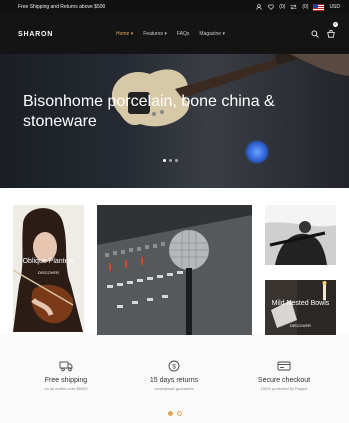 This screenshot has height=423, width=349. What do you see at coordinates (284, 375) in the screenshot?
I see `feature-secure-checkout: Secure checkout 100% protected by Paypal` at bounding box center [284, 375].